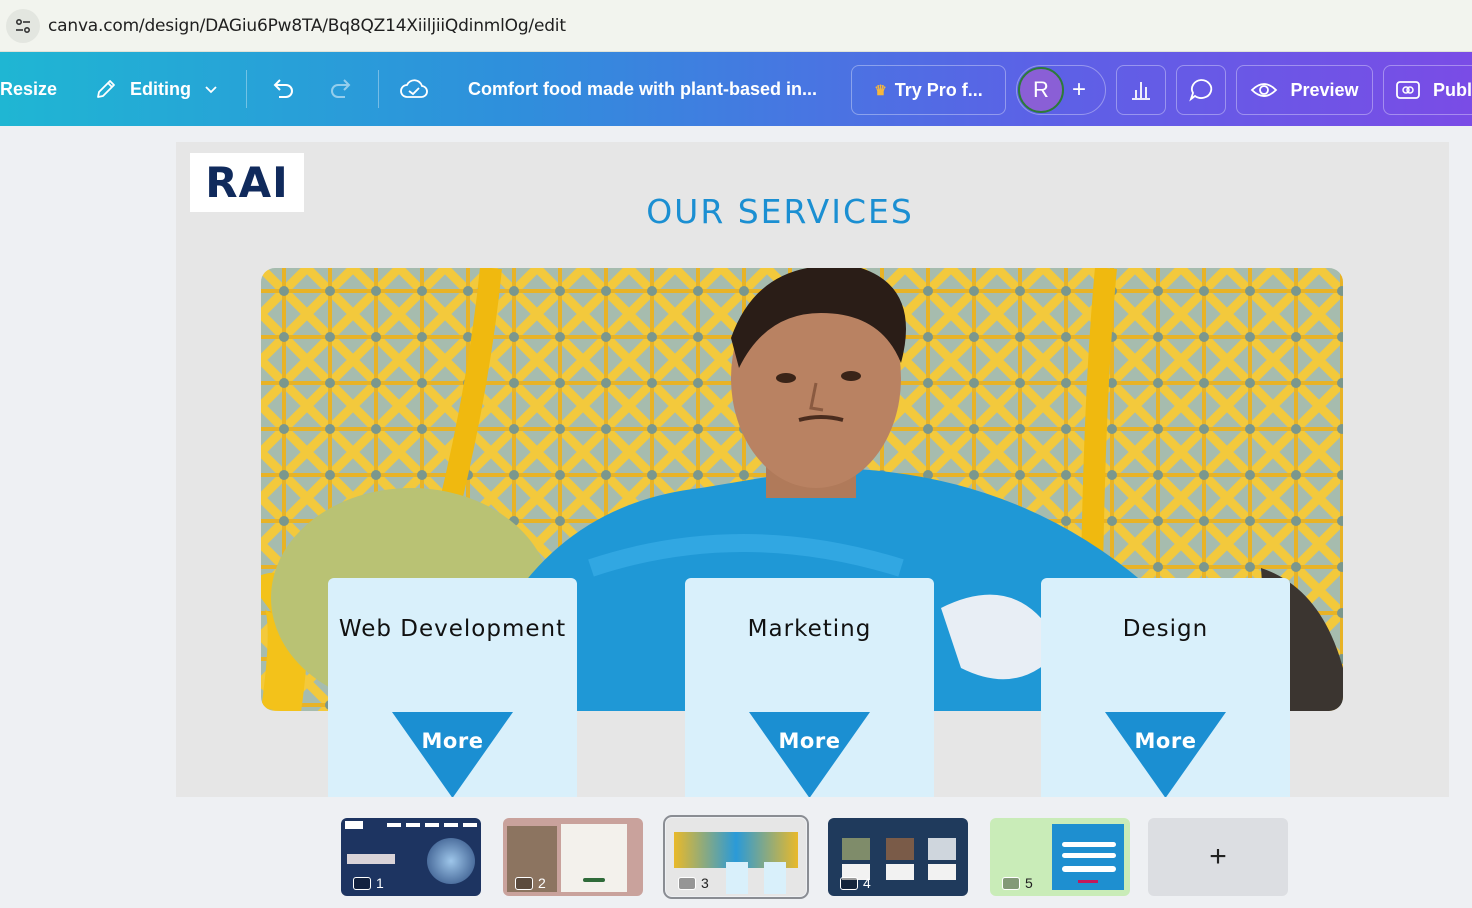 The width and height of the screenshot is (1472, 908). I want to click on comment-icon, so click(1201, 90).